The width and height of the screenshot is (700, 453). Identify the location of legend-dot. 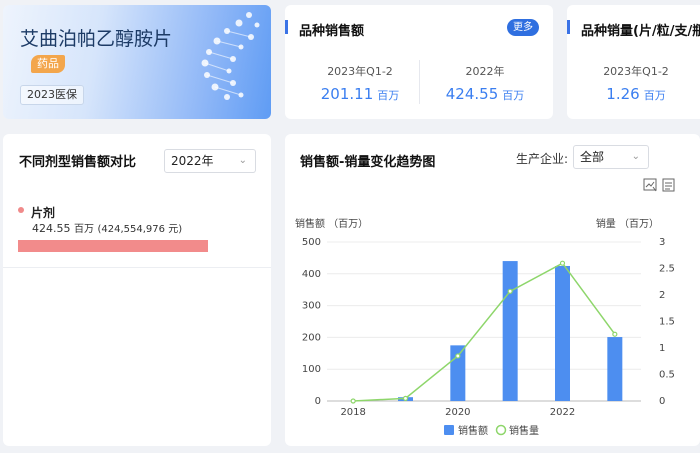
(21, 210).